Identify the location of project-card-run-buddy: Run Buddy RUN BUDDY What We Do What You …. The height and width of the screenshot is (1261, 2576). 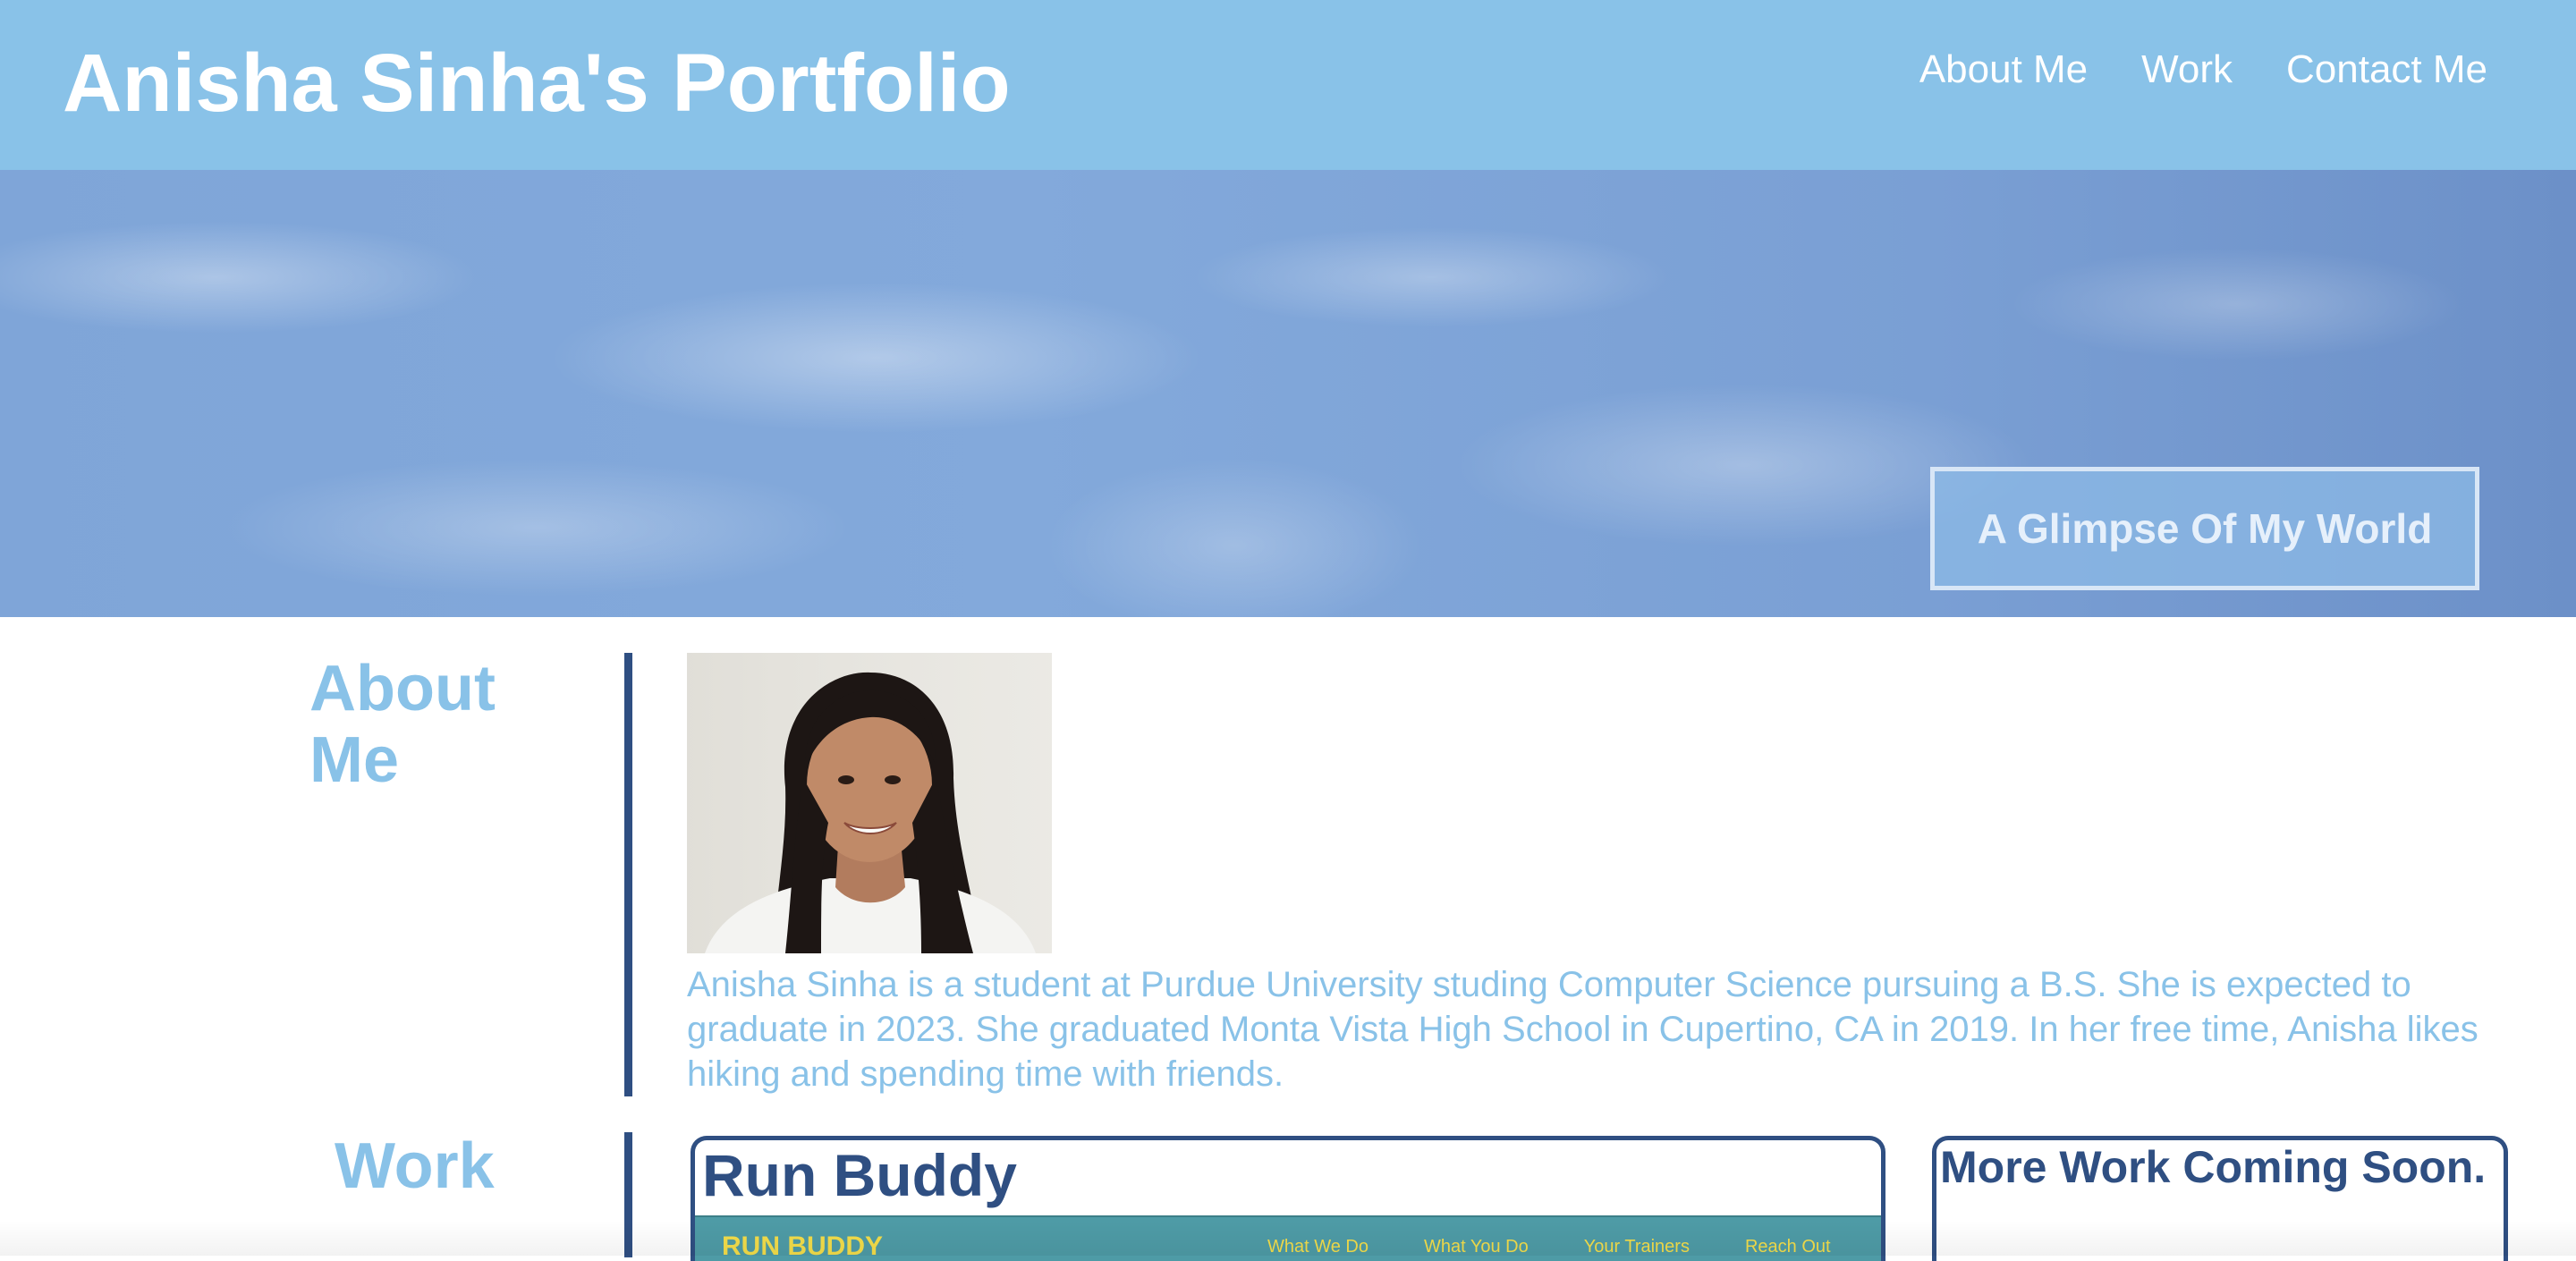
(1288, 1198).